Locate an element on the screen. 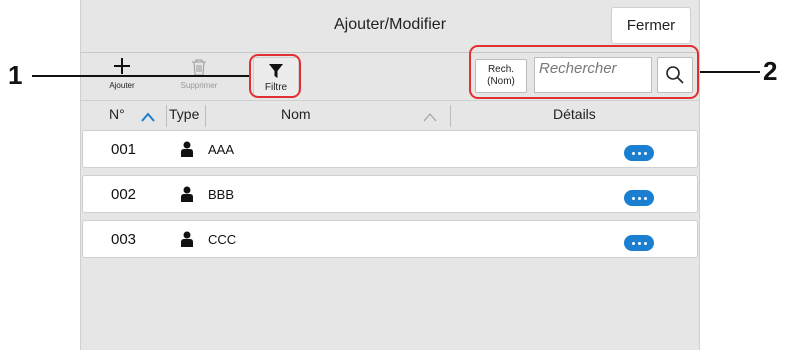 This screenshot has width=786, height=350. sort-ascending-icon is located at coordinates (148, 117).